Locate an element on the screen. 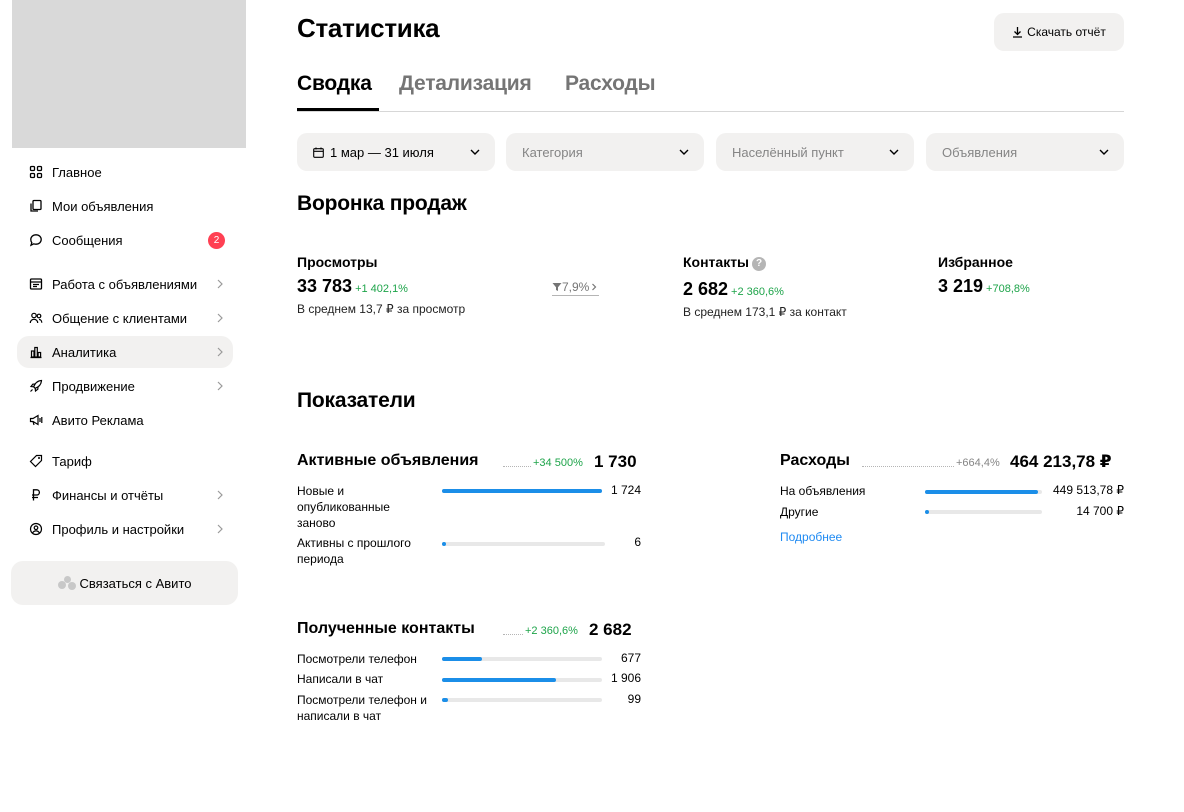  favorites-delta: +708,8% is located at coordinates (1008, 289).